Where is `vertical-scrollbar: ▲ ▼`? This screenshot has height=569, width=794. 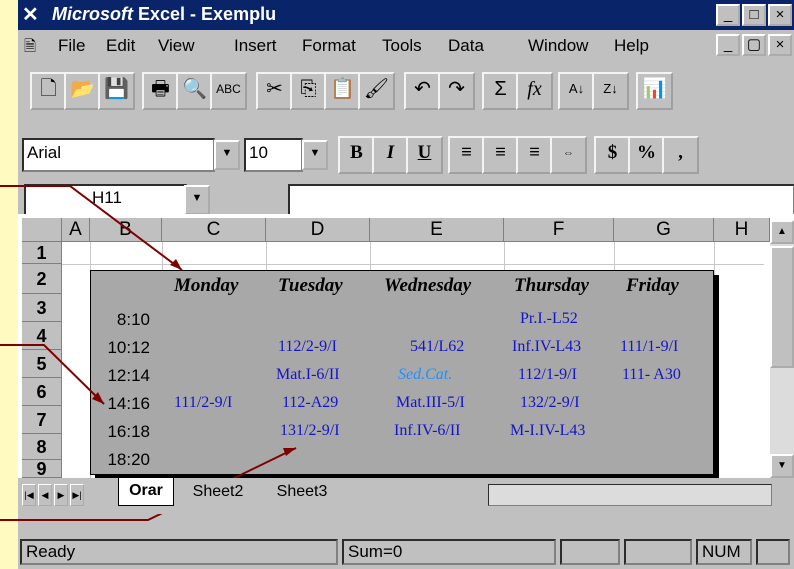
vertical-scrollbar: ▲ ▼ is located at coordinates (782, 349).